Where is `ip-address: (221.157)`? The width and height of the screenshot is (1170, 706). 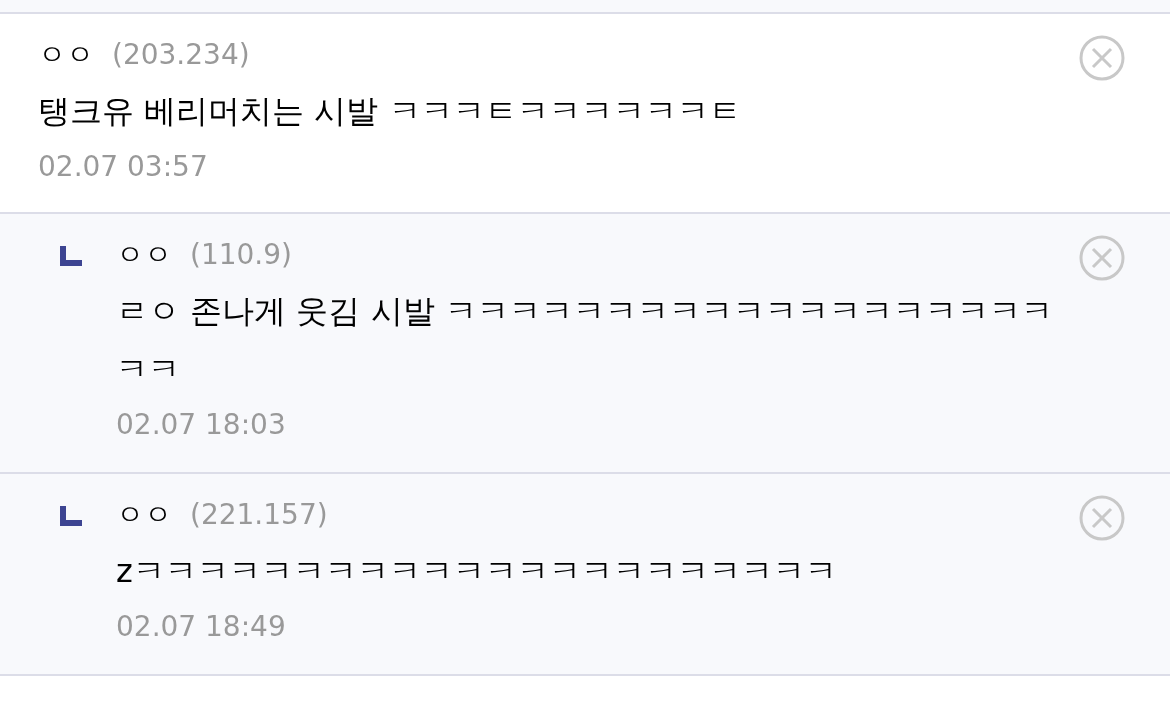 ip-address: (221.157) is located at coordinates (259, 515).